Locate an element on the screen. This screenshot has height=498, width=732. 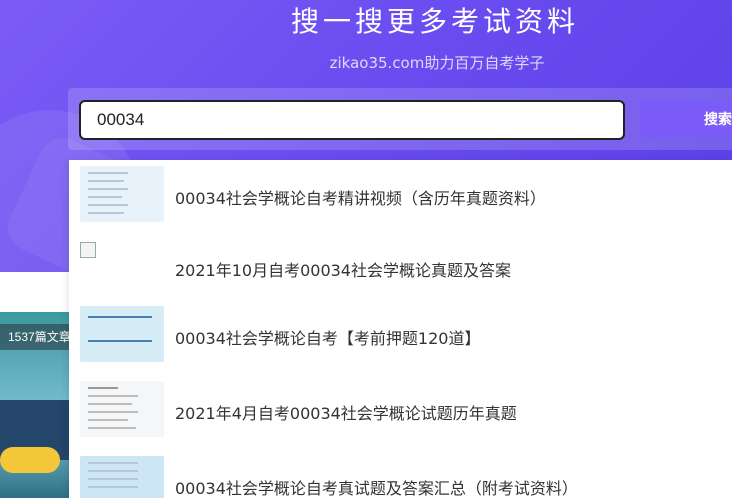
suggestion-item: 00034社会学概论自考【考前押题120道】 is located at coordinates (400, 336).